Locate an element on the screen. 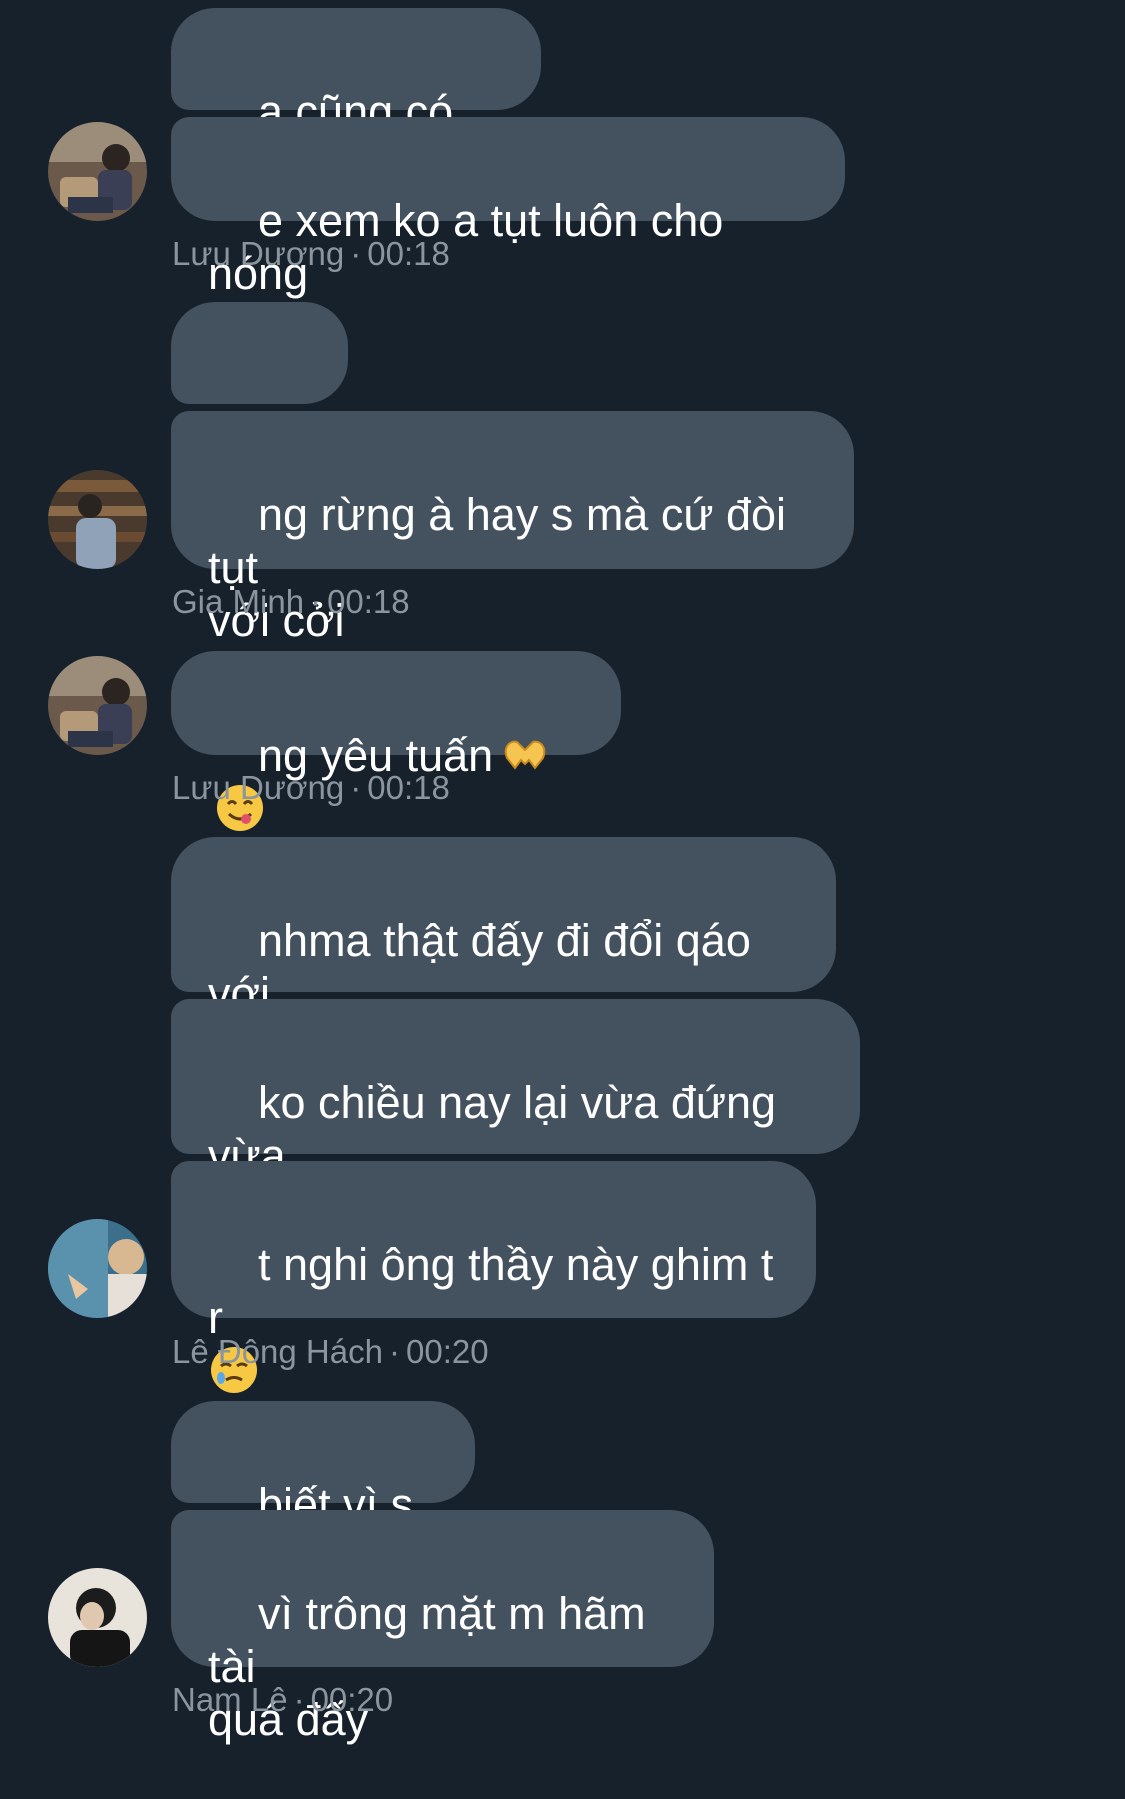 This screenshot has width=1125, height=1799. sender-name: Nam Lê is located at coordinates (230, 1699).